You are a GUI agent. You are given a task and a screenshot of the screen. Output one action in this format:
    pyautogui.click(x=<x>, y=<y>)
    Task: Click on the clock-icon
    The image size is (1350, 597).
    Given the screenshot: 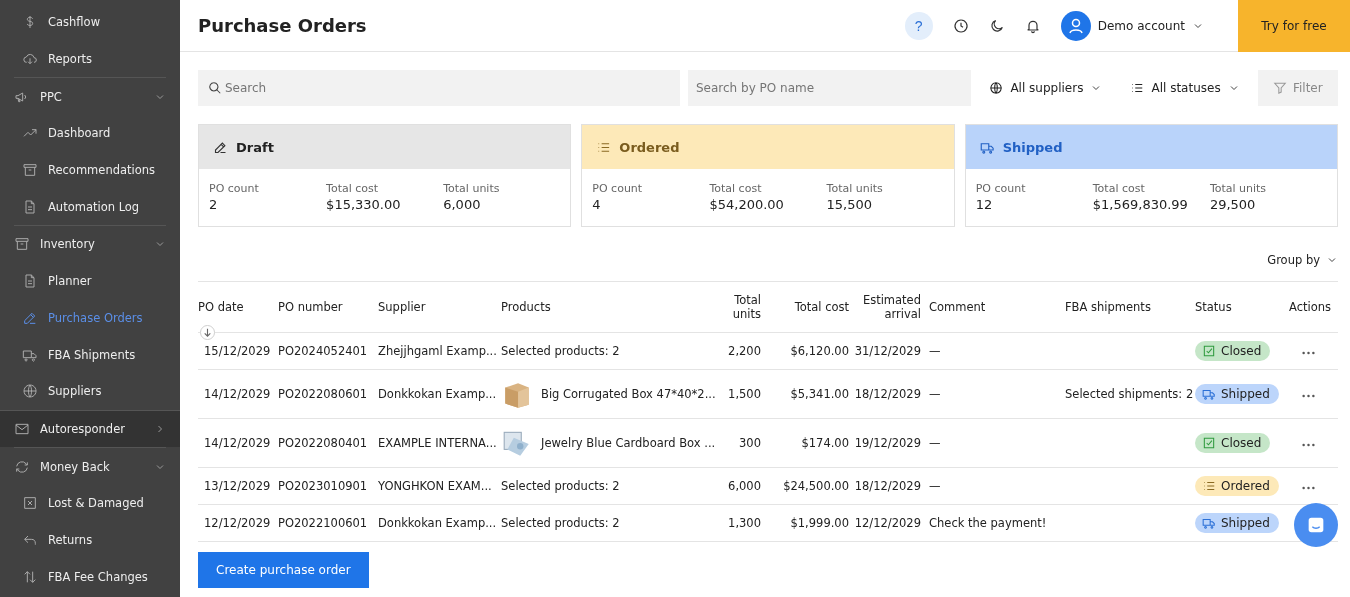 What is the action you would take?
    pyautogui.click(x=960, y=25)
    